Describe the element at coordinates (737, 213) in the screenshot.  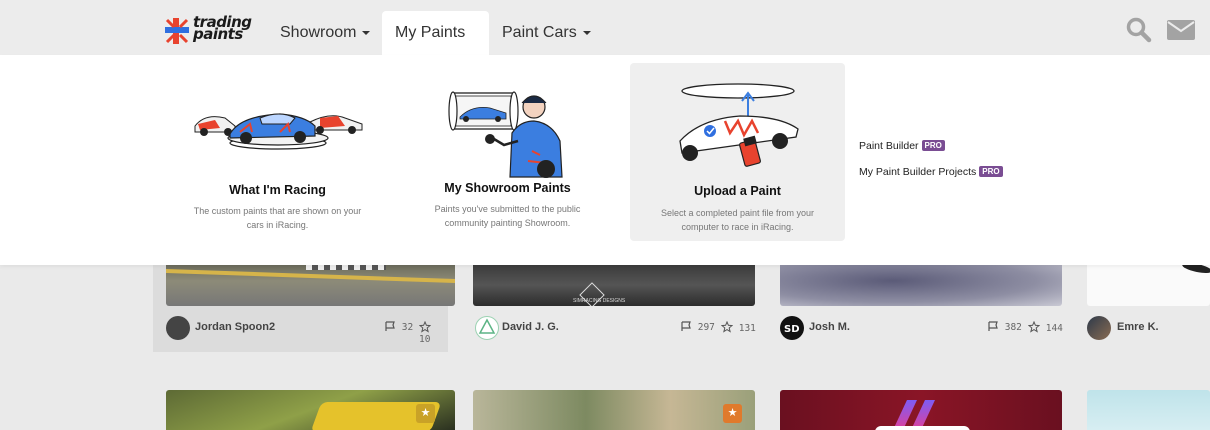
I see `card-description-line: Select a completed paint file from your` at that location.